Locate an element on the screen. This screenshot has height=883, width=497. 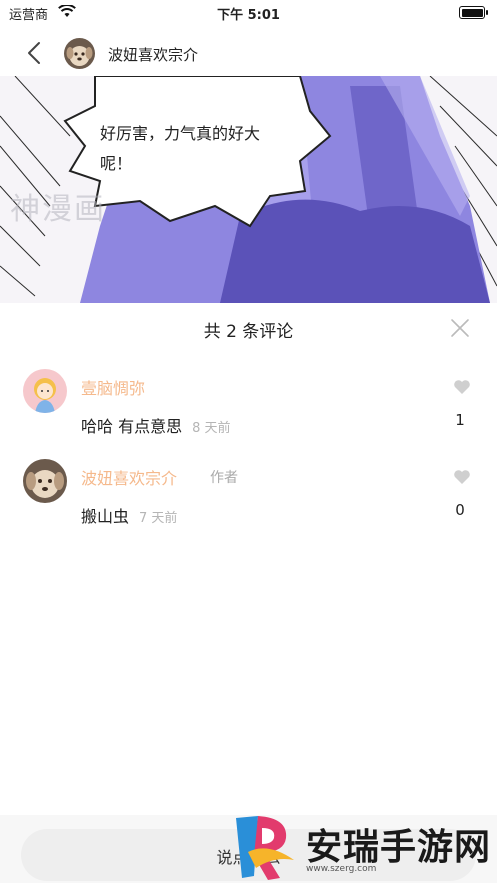
page-title: 波妞喜欢宗介 is located at coordinates (153, 55).